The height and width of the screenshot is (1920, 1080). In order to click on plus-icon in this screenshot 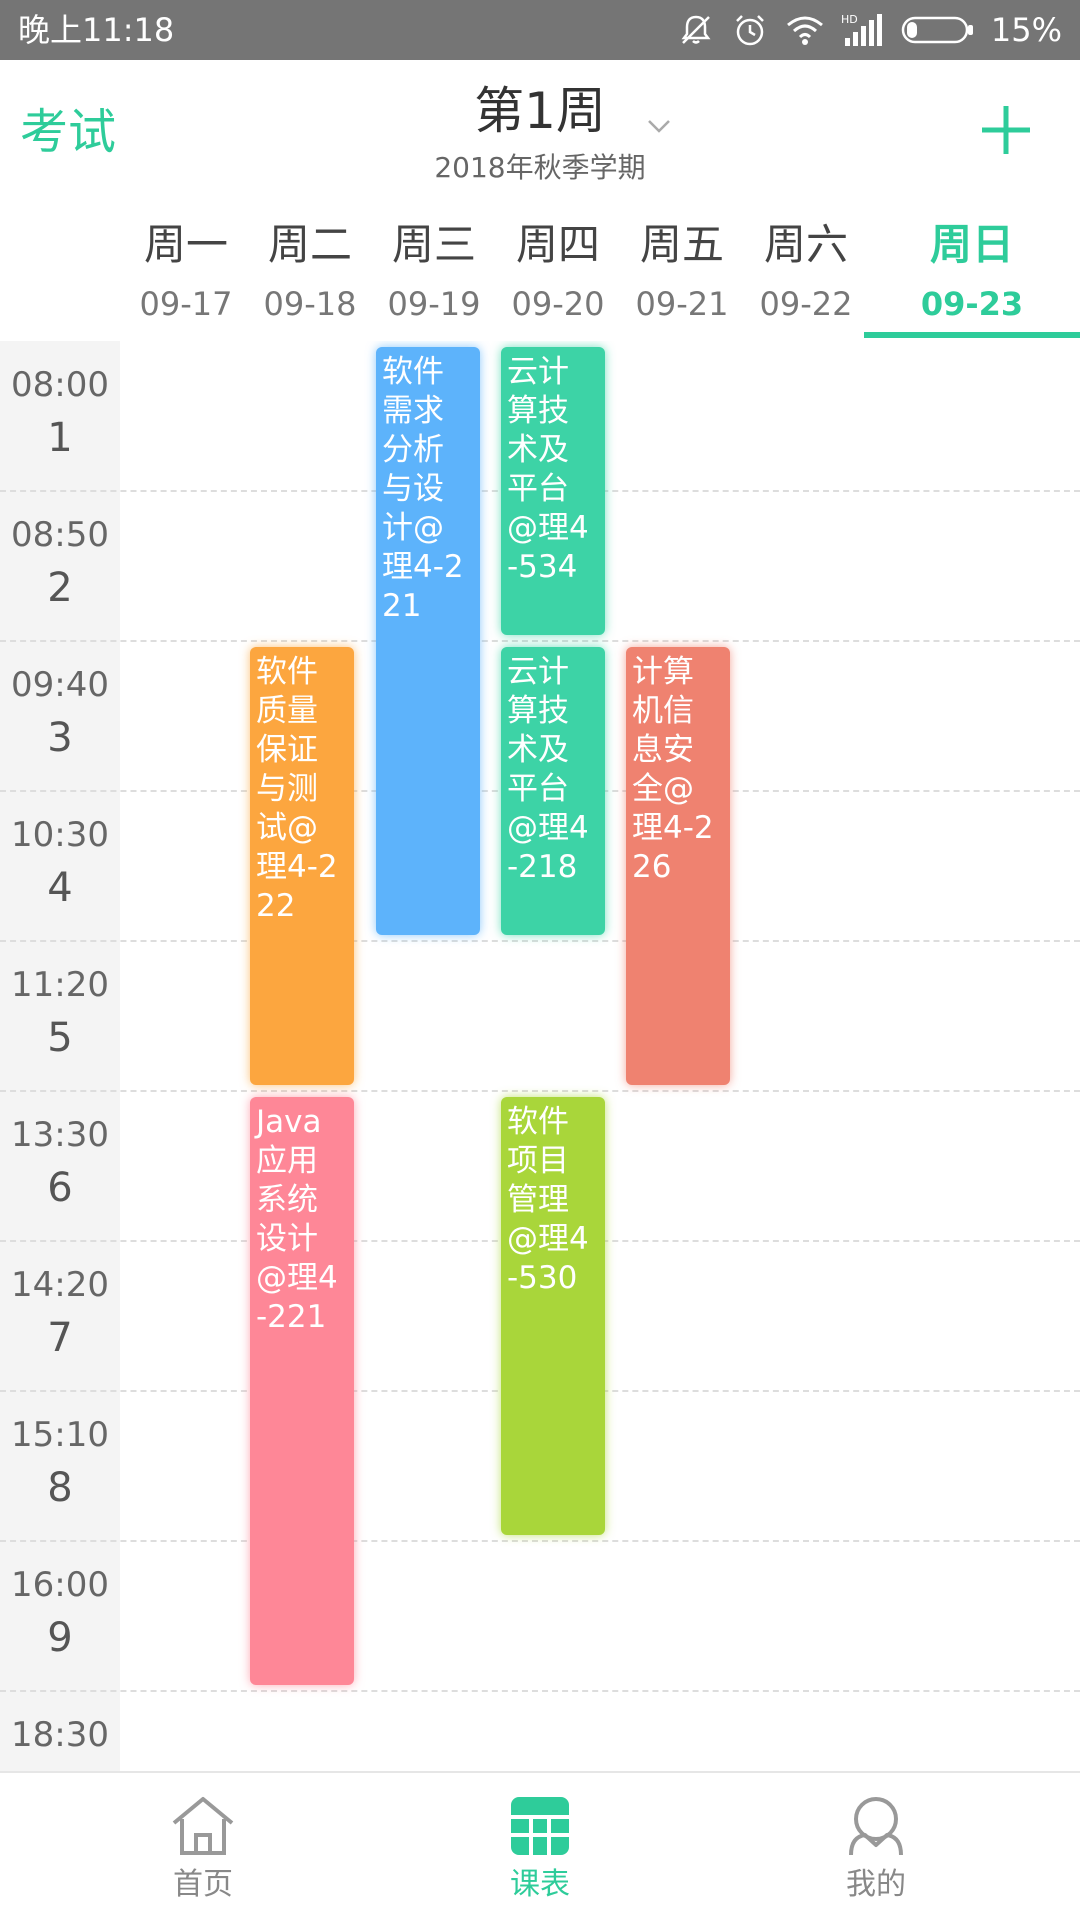, I will do `click(1006, 130)`.